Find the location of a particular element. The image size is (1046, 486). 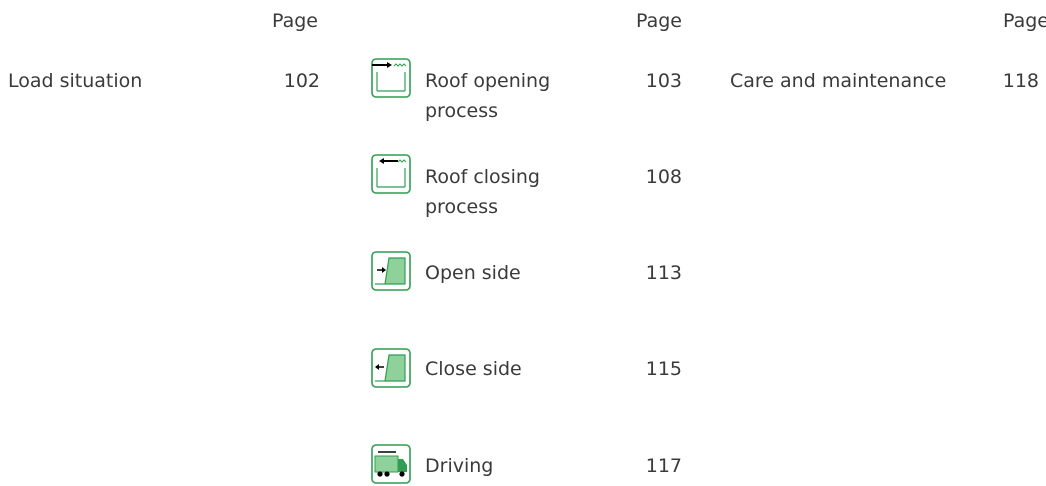

page-header-left: Page is located at coordinates (295, 21).